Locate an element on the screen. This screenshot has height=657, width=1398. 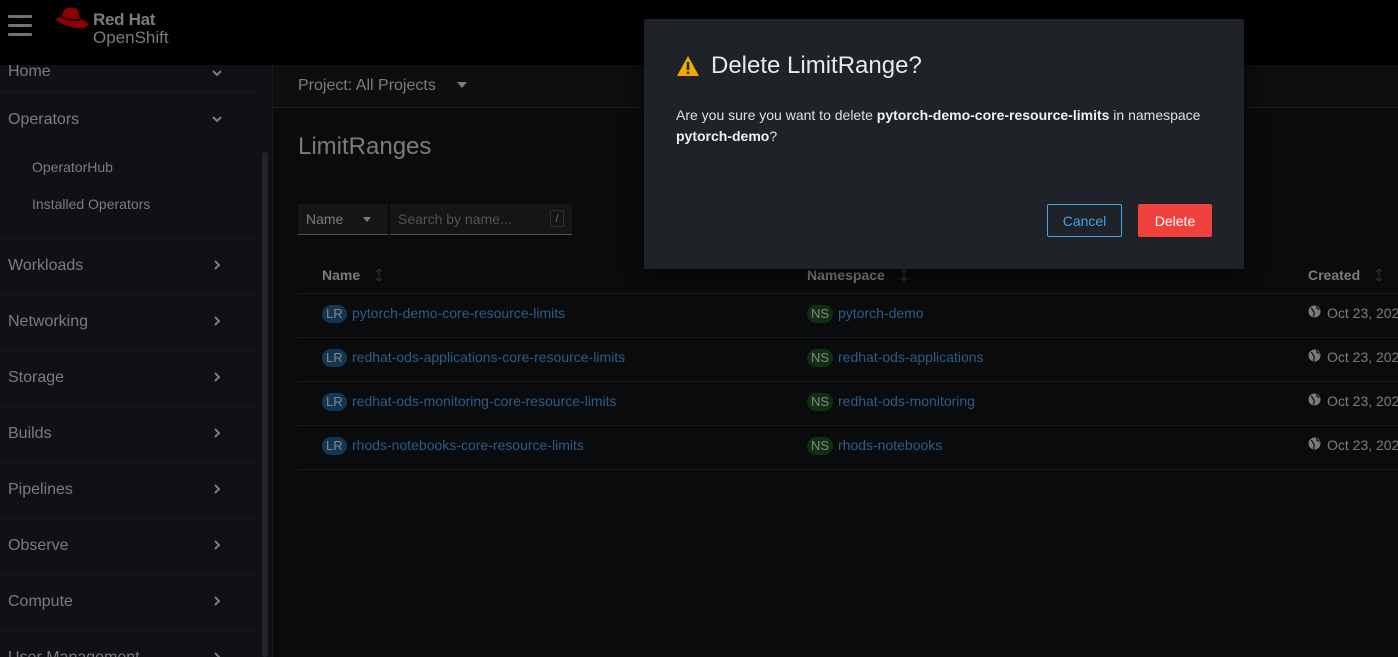
modal-body-prefix: Are you sure you want to delete is located at coordinates (776, 115).